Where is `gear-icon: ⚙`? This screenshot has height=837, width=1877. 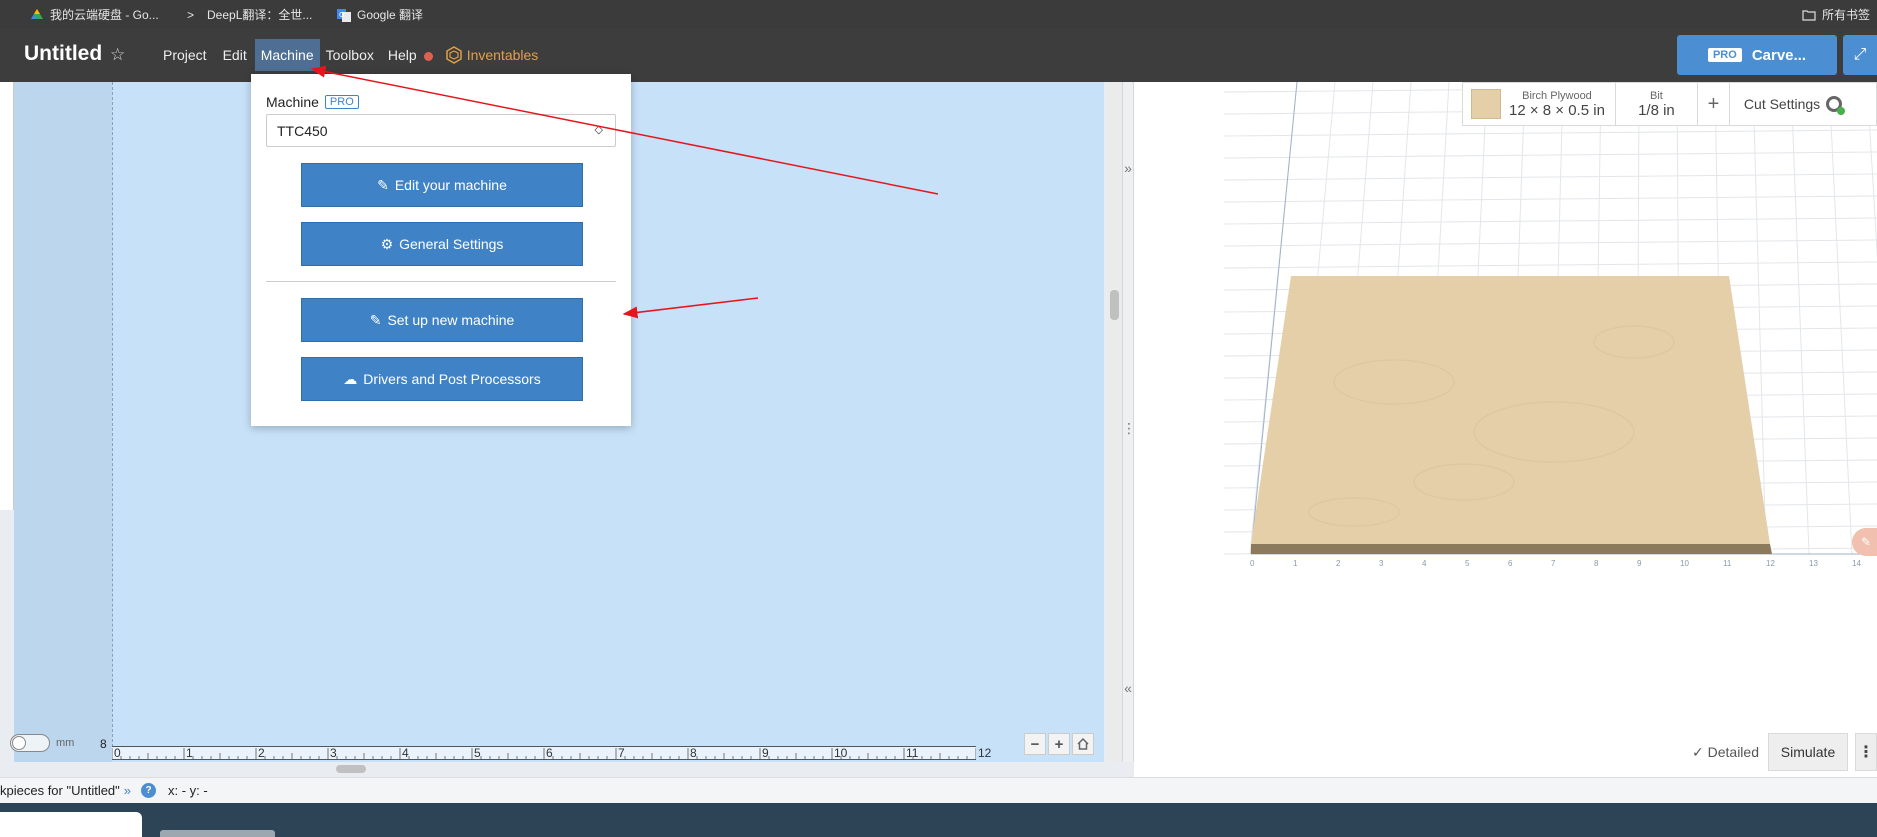
gear-icon: ⚙ is located at coordinates (387, 243).